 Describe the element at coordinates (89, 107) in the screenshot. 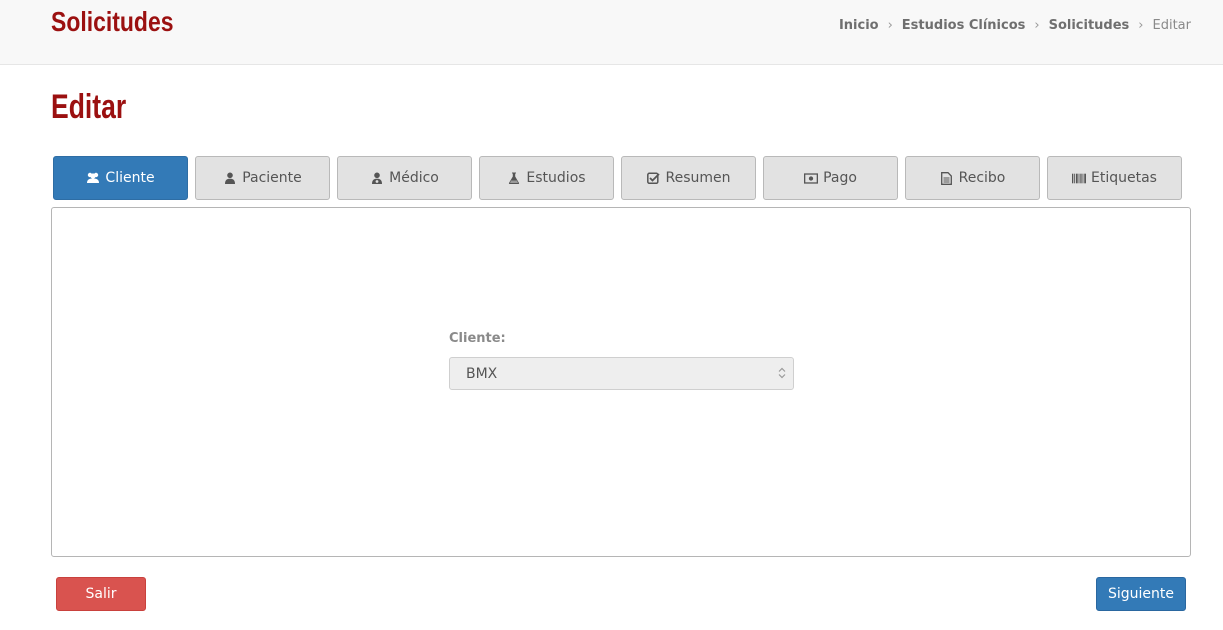

I see `page-title: Editar` at that location.